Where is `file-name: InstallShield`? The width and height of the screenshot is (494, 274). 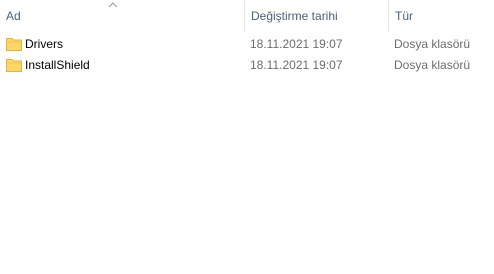 file-name: InstallShield is located at coordinates (57, 65).